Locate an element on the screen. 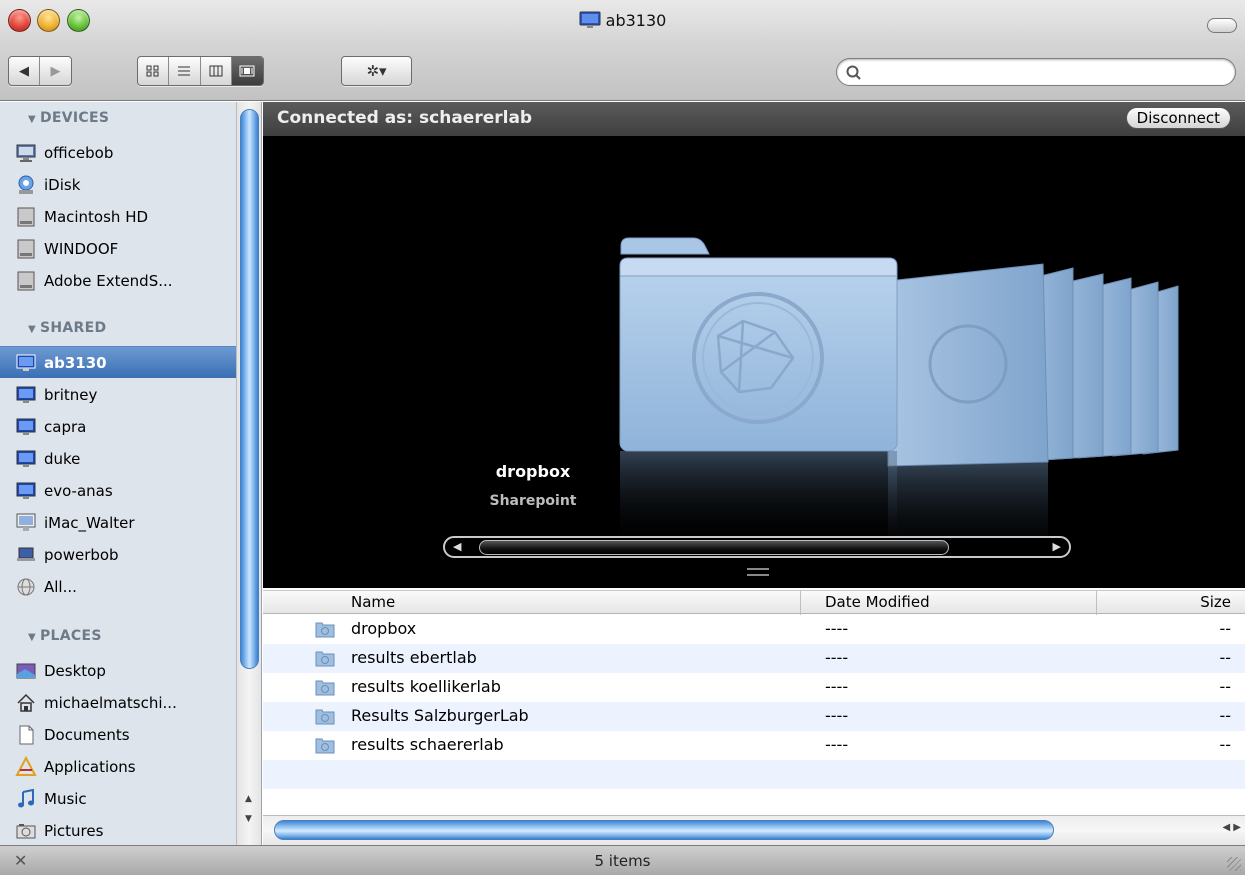 The width and height of the screenshot is (1245, 875). side-folder-covers is located at coordinates (1033, 413).